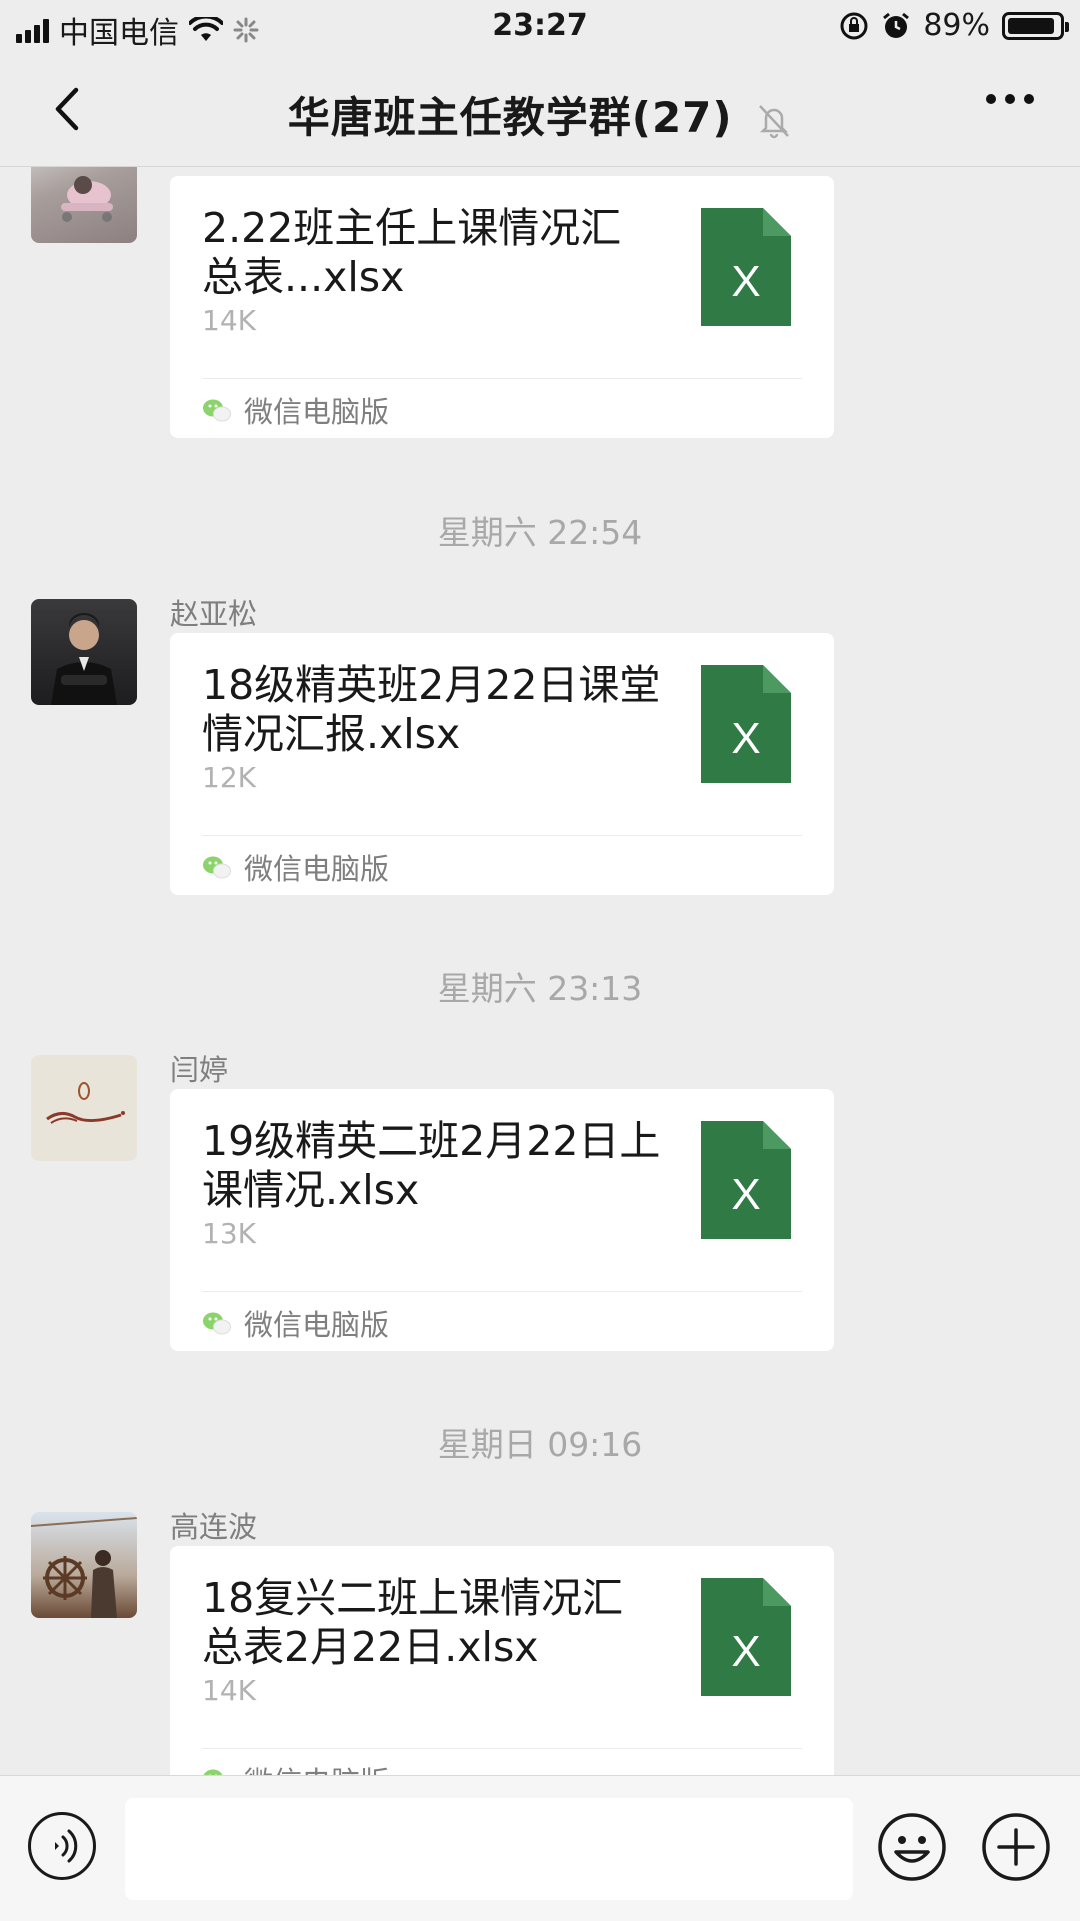 The width and height of the screenshot is (1080, 1921). Describe the element at coordinates (510, 117) in the screenshot. I see `chat-title-text: 华唐班主任教学群(27)` at that location.